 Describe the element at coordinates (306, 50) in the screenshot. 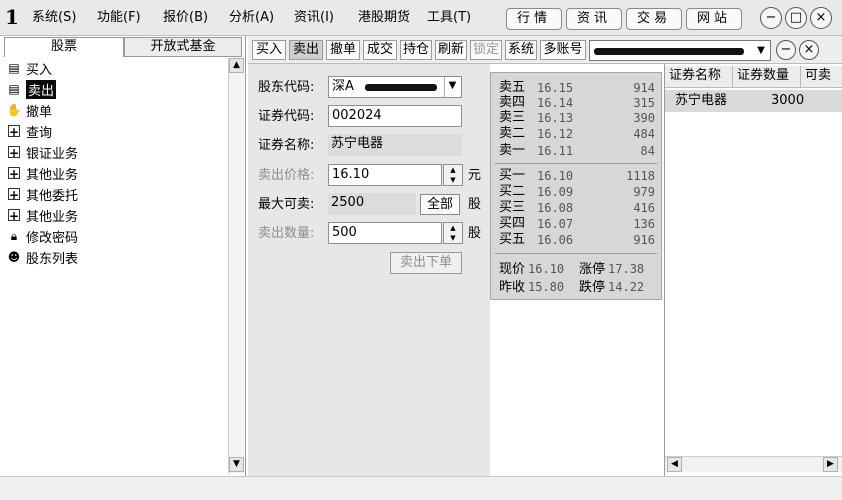

I see `sell-button: 卖出` at that location.